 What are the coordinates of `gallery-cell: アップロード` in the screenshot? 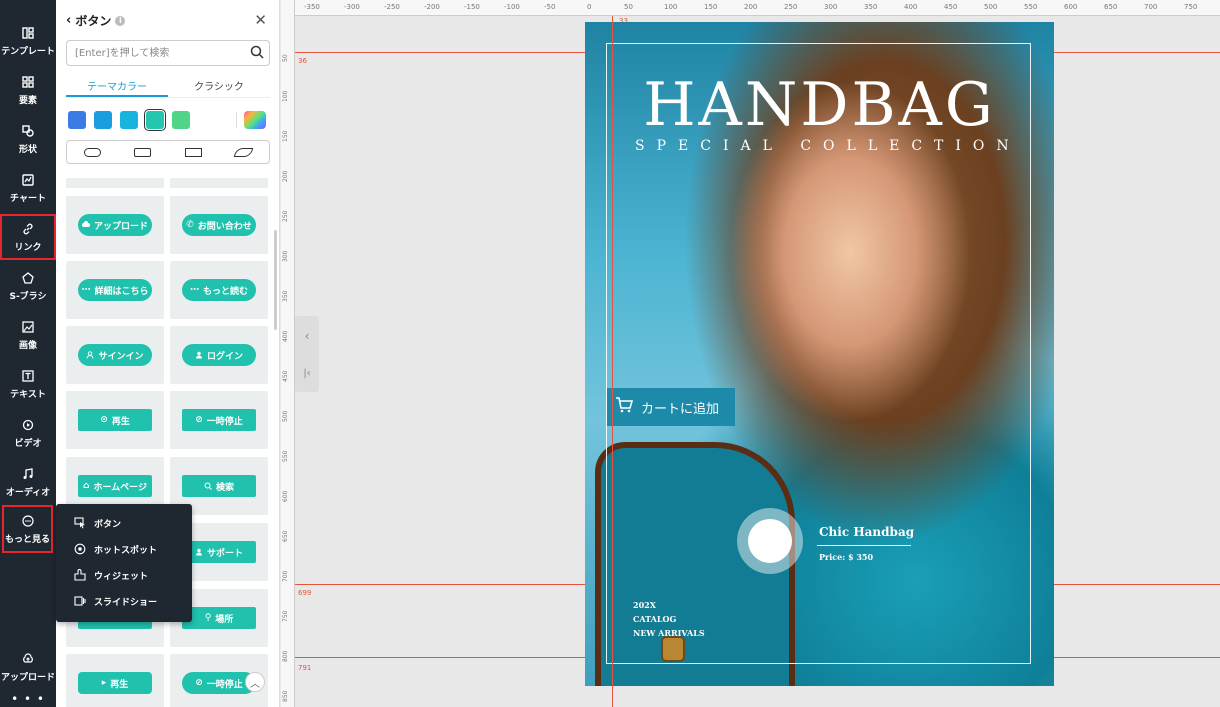 It's located at (115, 225).